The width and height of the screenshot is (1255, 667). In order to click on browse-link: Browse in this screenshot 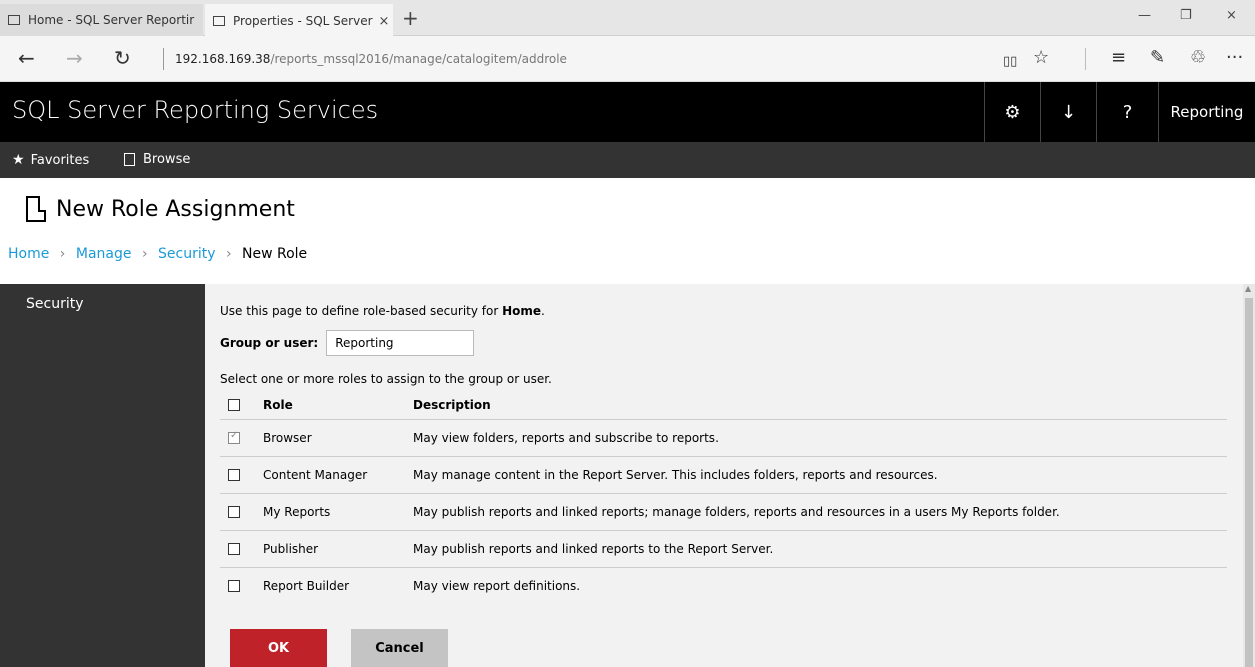, I will do `click(157, 159)`.